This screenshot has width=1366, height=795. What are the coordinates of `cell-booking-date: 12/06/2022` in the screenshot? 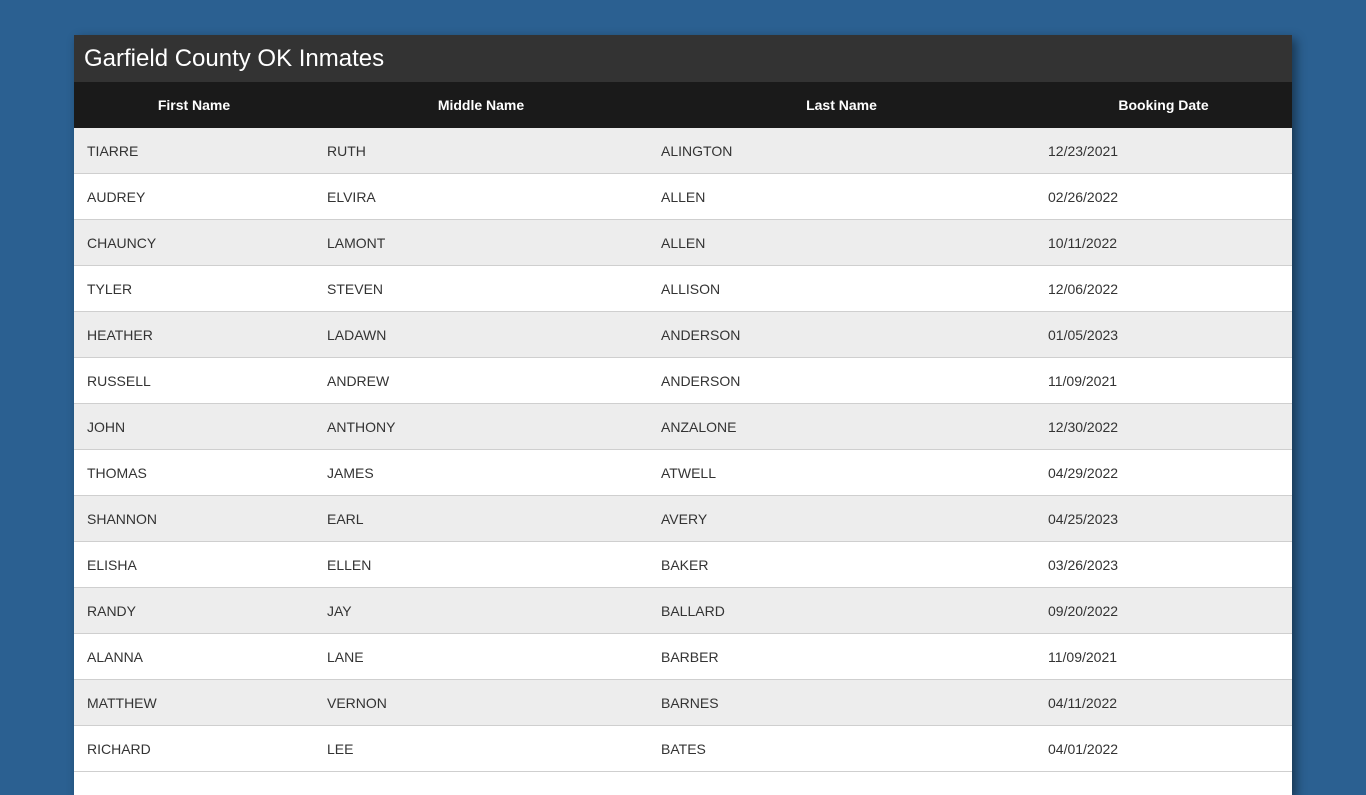 It's located at (1163, 288).